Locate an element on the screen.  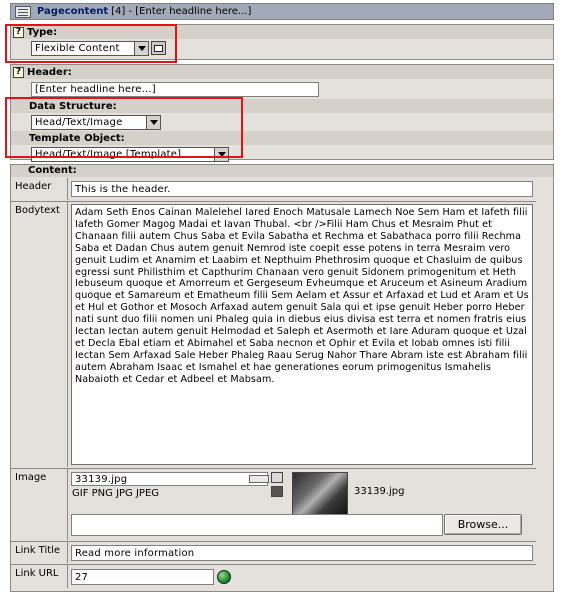
header-label: Header: is located at coordinates (49, 72).